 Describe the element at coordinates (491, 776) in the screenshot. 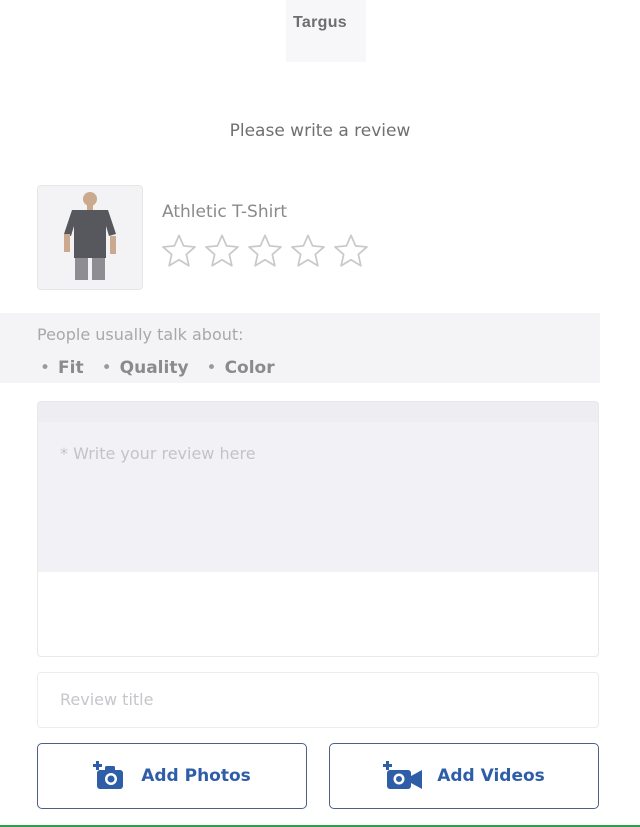

I see `add-videos-label: Add Videos` at that location.